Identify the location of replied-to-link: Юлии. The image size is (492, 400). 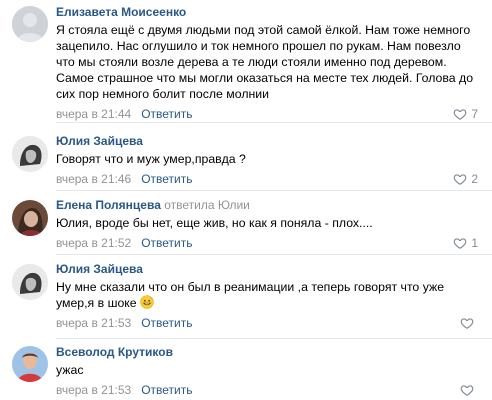
(234, 205).